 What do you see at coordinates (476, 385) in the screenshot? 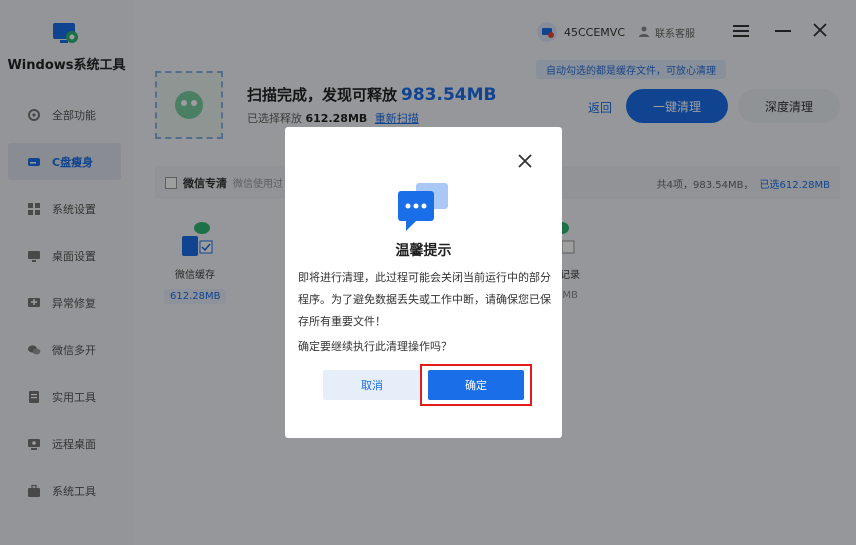
I see `confirm-button: 确定` at bounding box center [476, 385].